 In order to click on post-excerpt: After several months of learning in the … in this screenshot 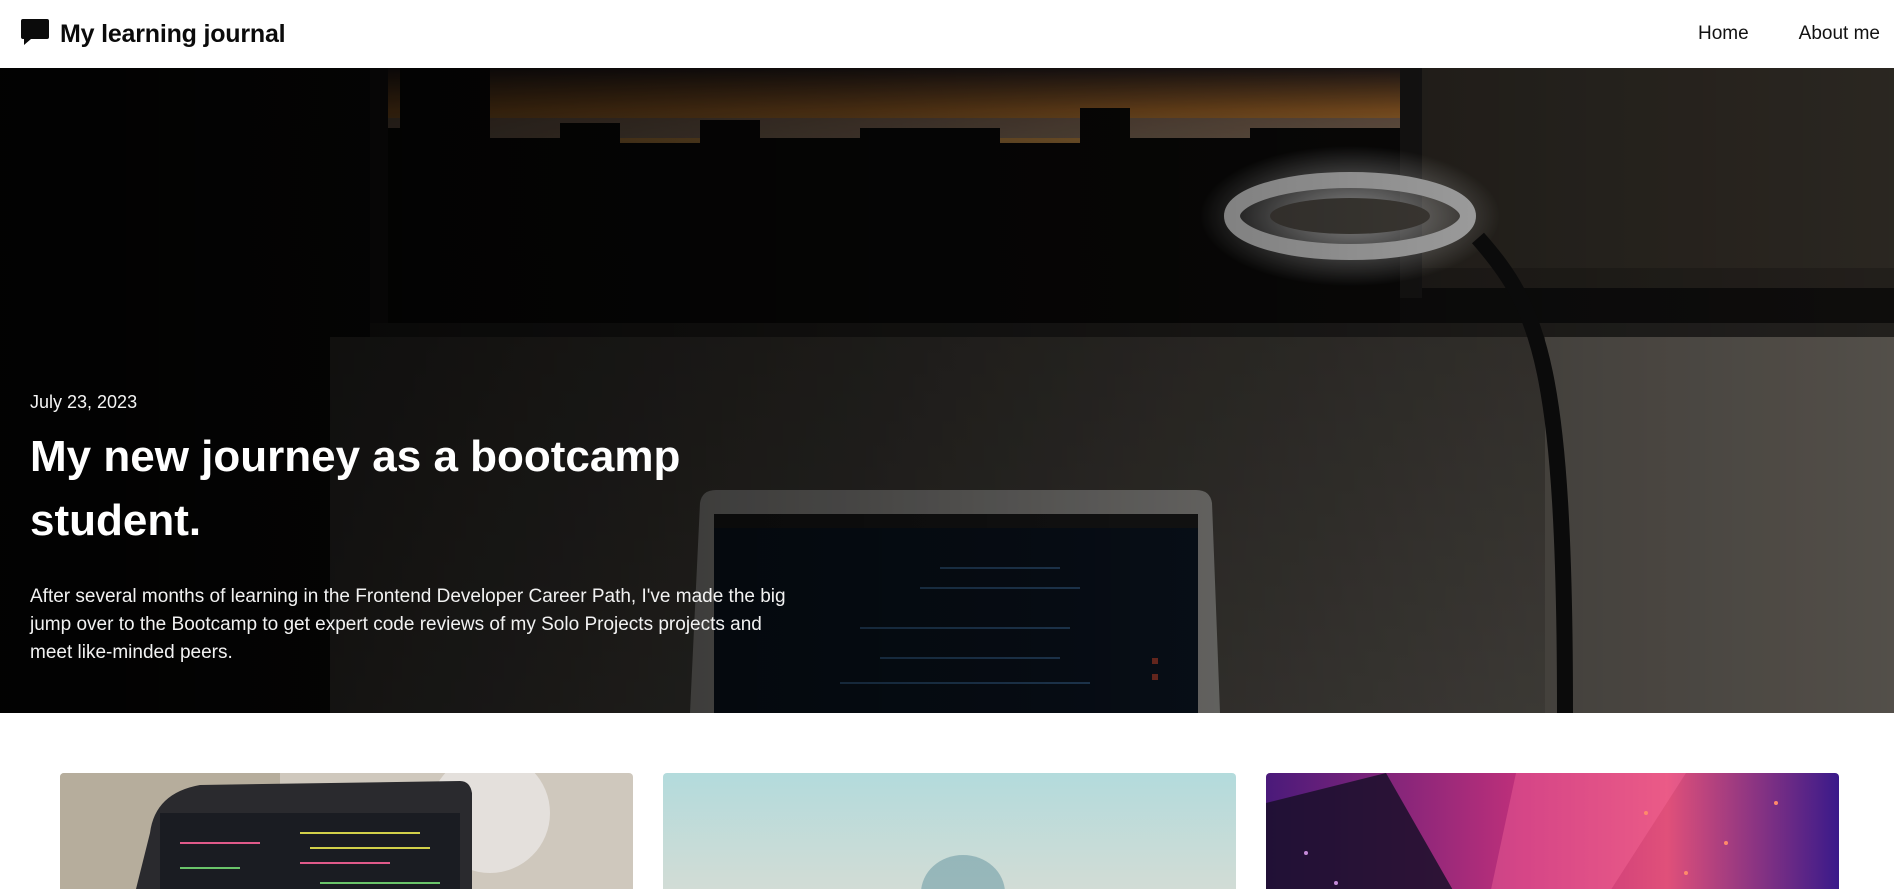, I will do `click(408, 624)`.